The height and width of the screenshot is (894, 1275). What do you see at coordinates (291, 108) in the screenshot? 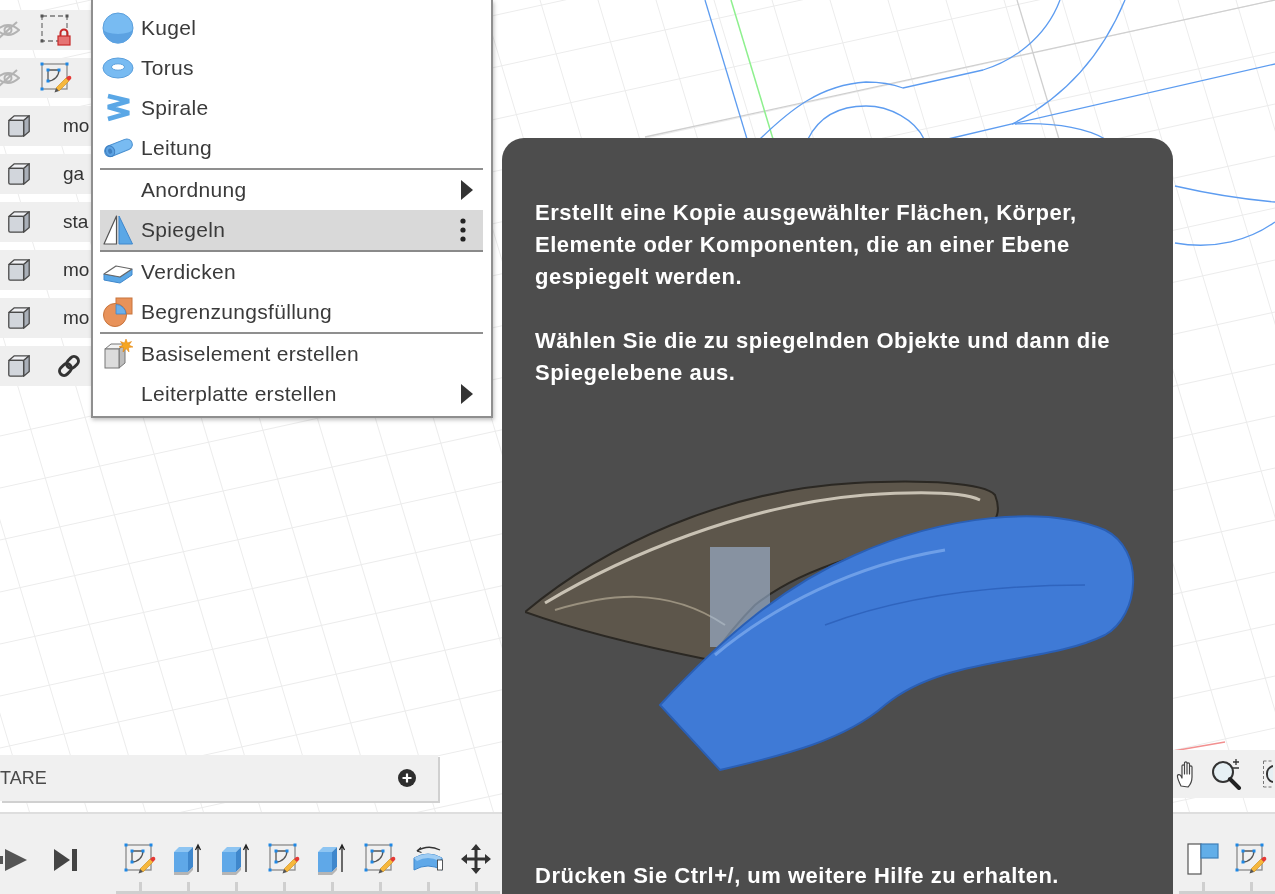
I see `menu-item: Spirale` at bounding box center [291, 108].